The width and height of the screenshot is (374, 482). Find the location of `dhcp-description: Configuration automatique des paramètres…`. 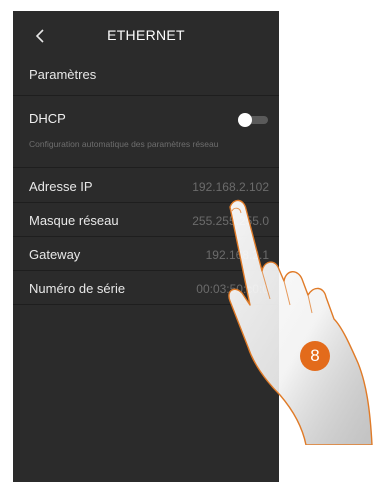

dhcp-description: Configuration automatique des paramètres… is located at coordinates (124, 144).